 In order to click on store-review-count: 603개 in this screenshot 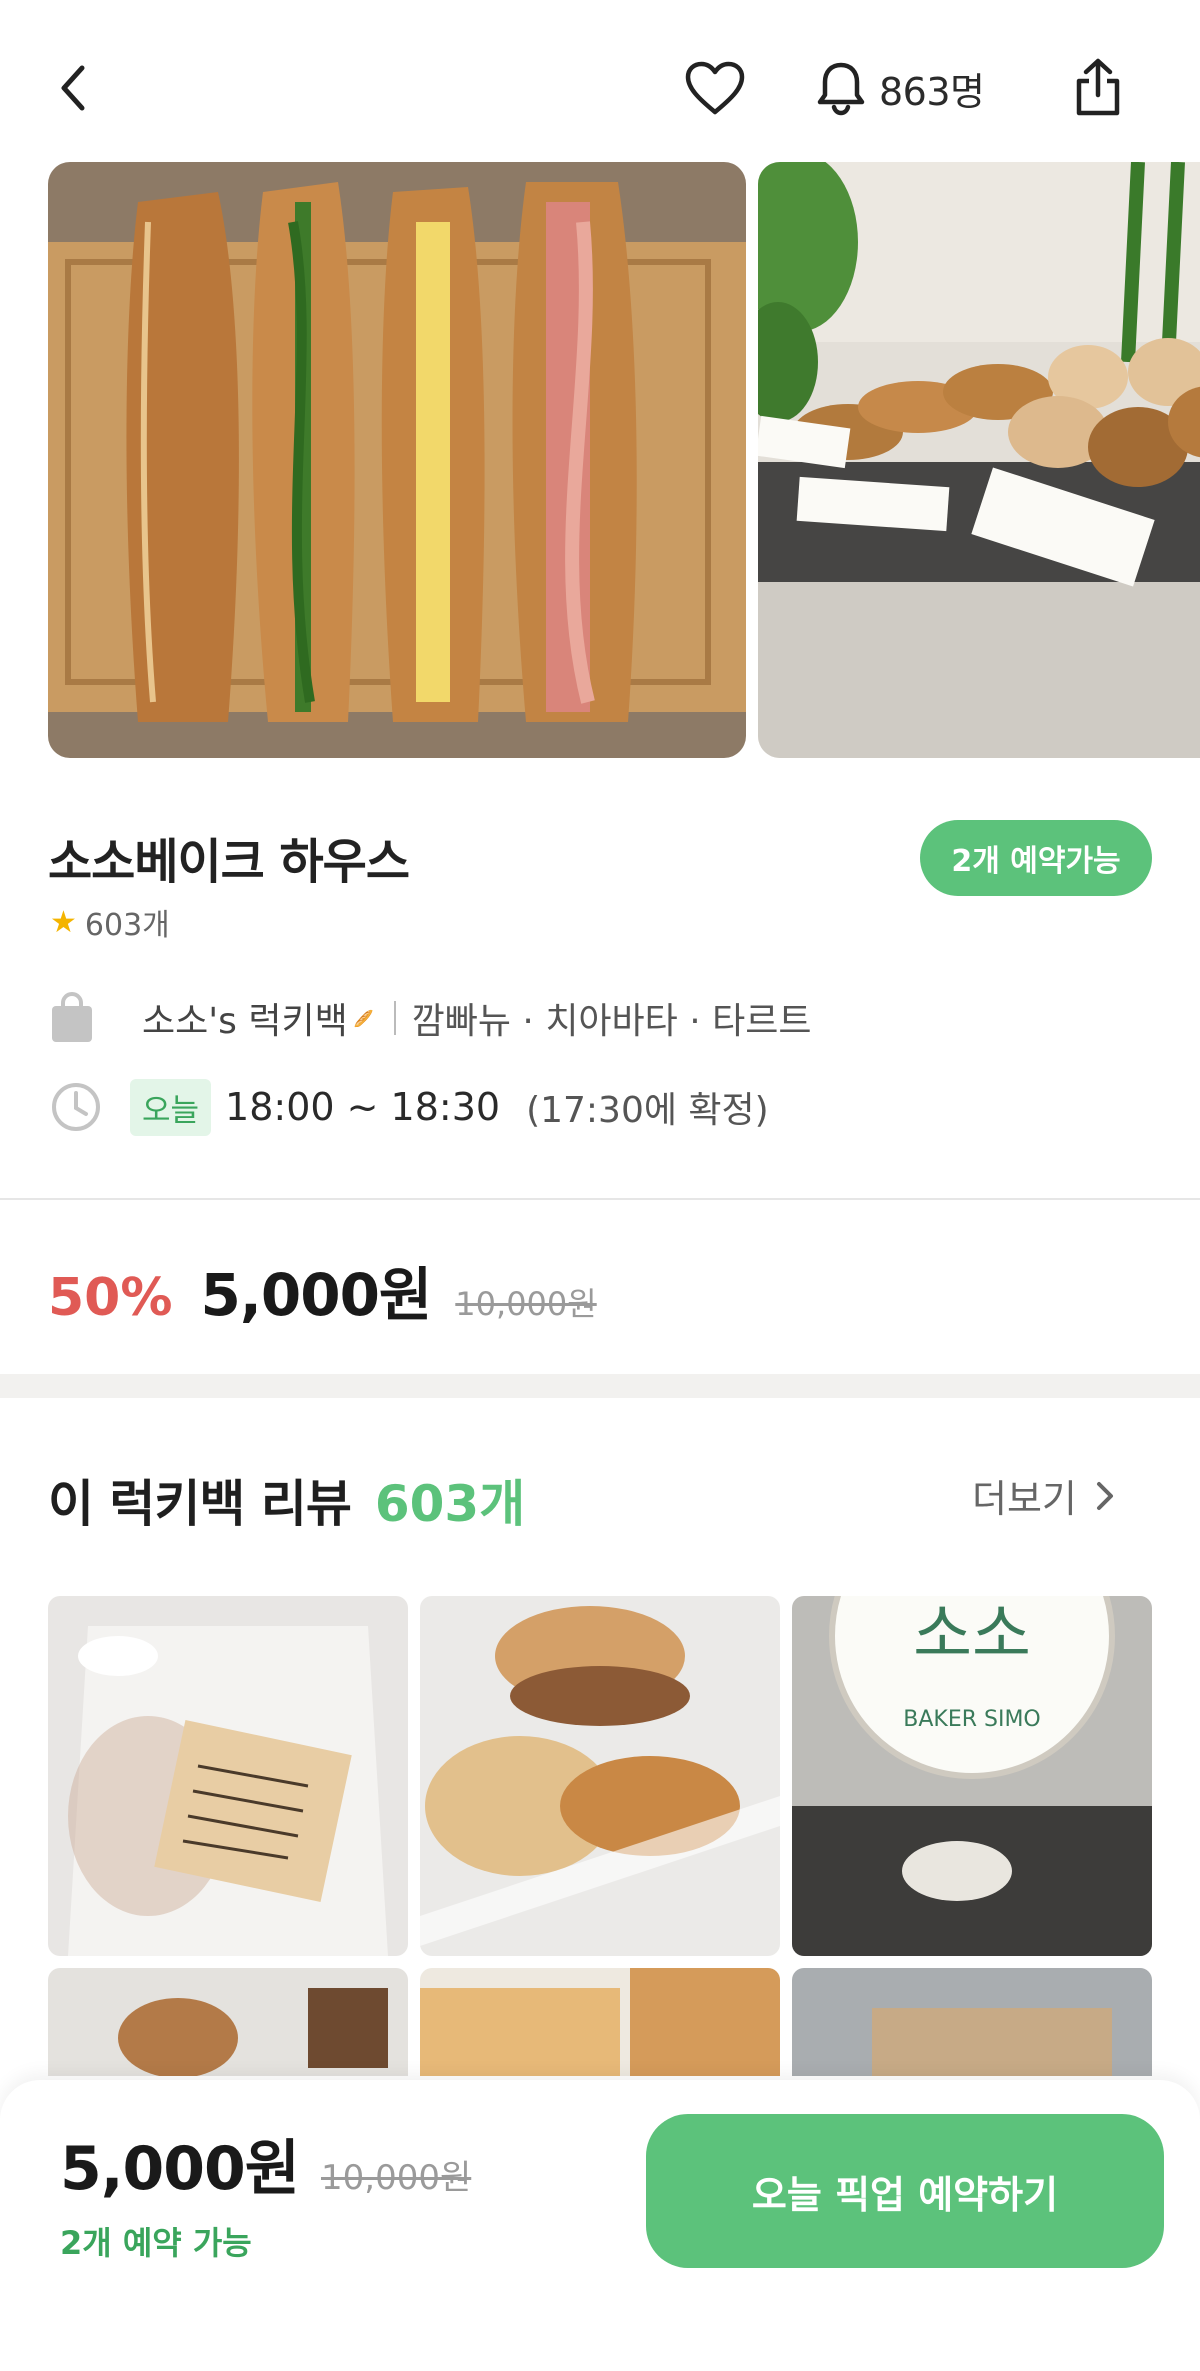, I will do `click(127, 925)`.